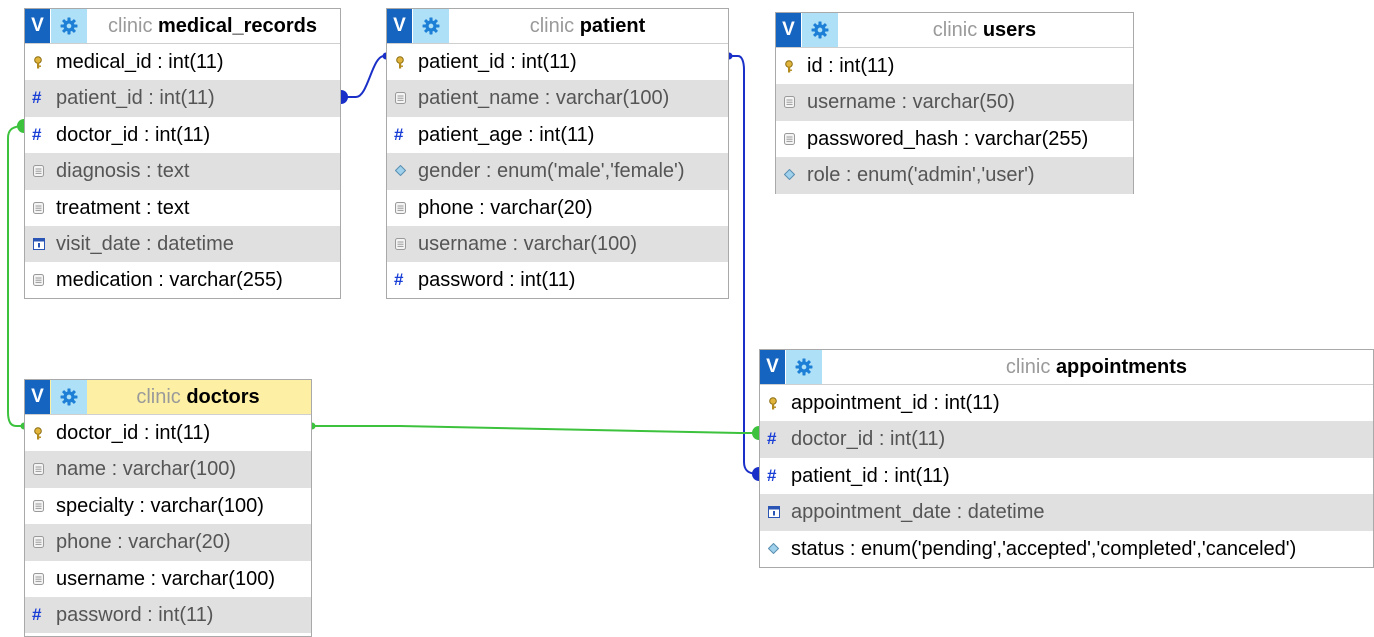 This screenshot has width=1374, height=637. I want to click on column-label: medication : varchar(255), so click(169, 280).